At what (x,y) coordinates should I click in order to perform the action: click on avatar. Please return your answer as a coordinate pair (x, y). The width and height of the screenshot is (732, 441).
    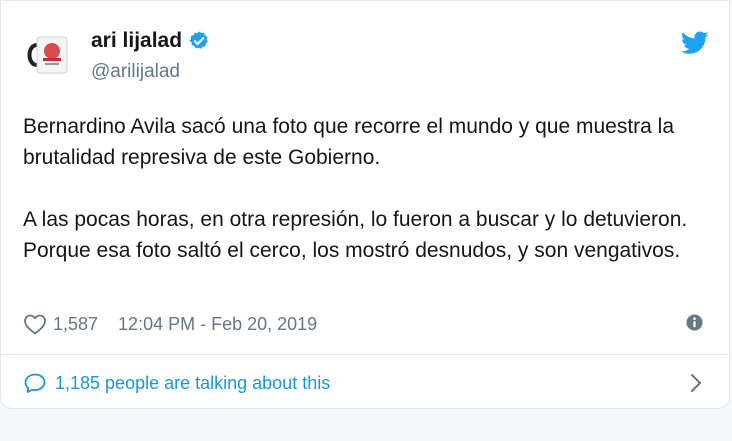
    Looking at the image, I should click on (49, 53).